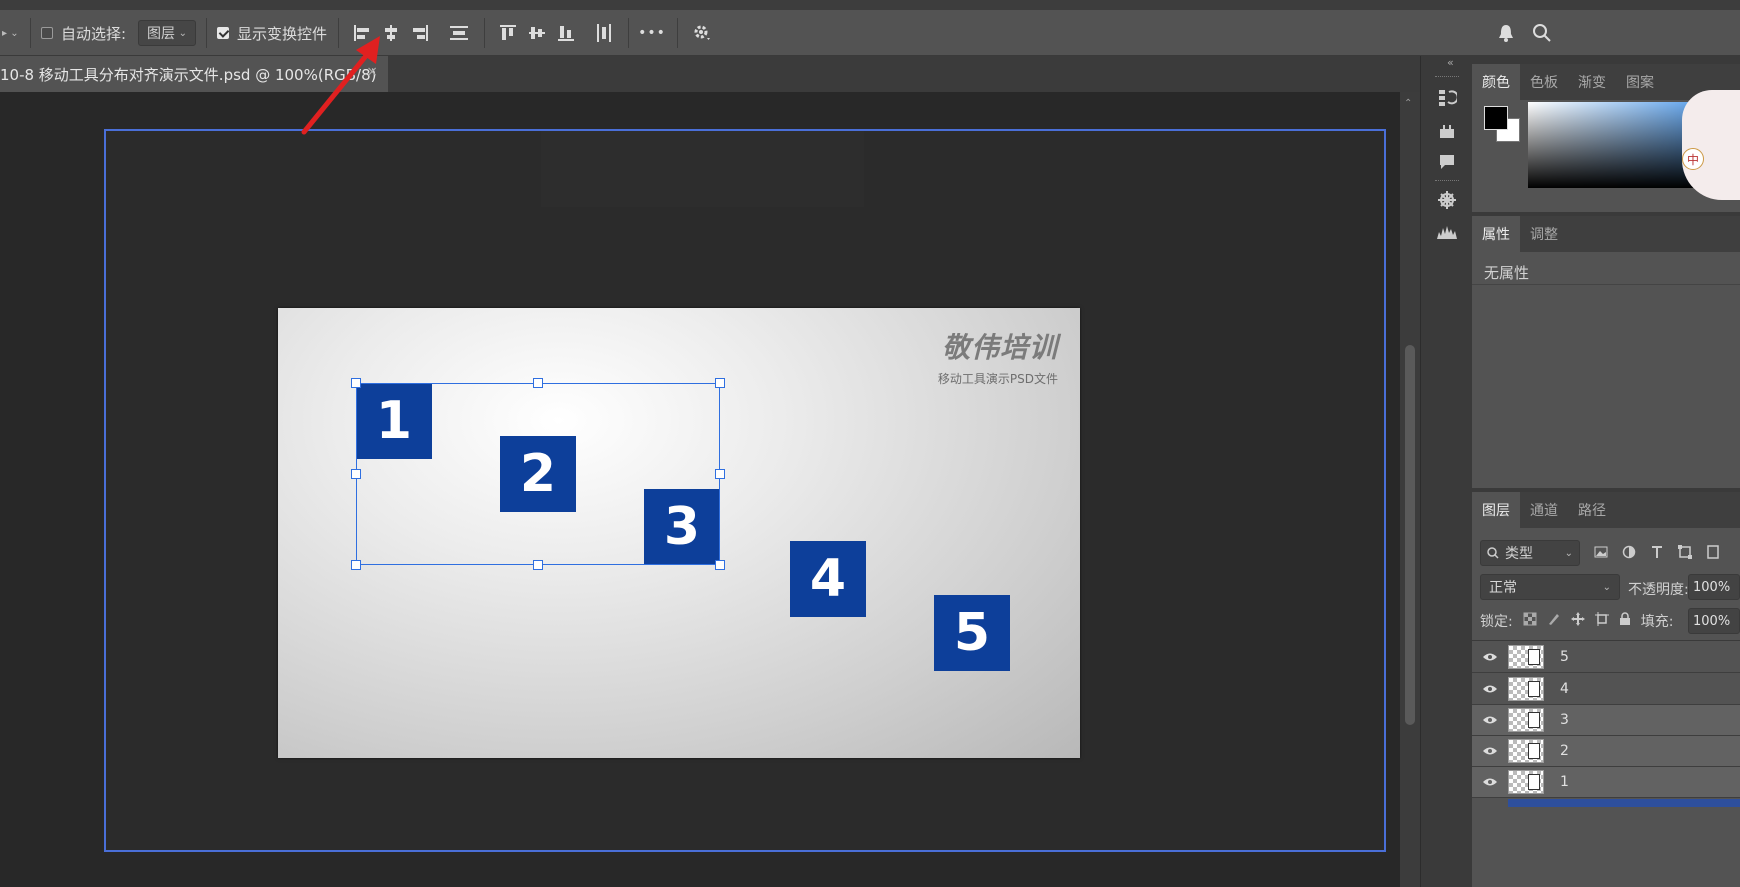 This screenshot has width=1740, height=887. What do you see at coordinates (1606, 720) in the screenshot?
I see `layer-row-selected: 3` at bounding box center [1606, 720].